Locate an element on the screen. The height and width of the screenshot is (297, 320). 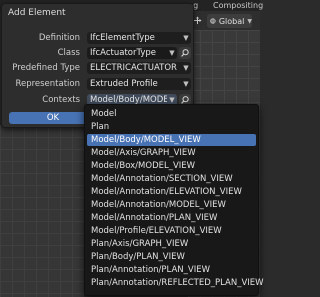
representation-dropdown: Extruded Profile ▼ is located at coordinates (139, 84).